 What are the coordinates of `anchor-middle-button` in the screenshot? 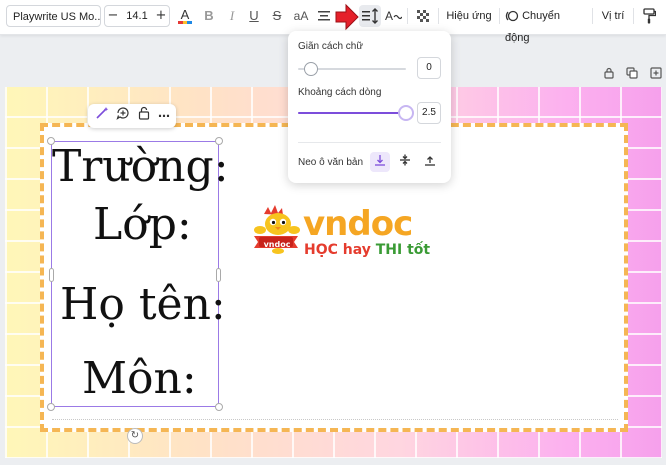 It's located at (405, 162).